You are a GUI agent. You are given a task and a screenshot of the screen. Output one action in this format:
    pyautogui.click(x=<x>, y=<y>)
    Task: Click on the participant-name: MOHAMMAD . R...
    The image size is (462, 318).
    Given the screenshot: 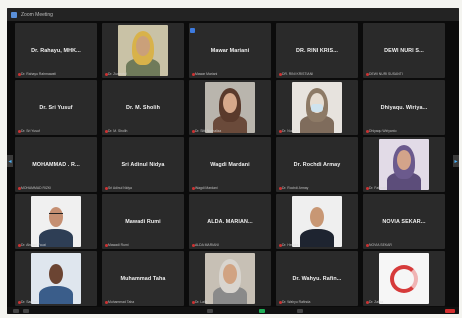 What is the action you would take?
    pyautogui.click(x=56, y=164)
    